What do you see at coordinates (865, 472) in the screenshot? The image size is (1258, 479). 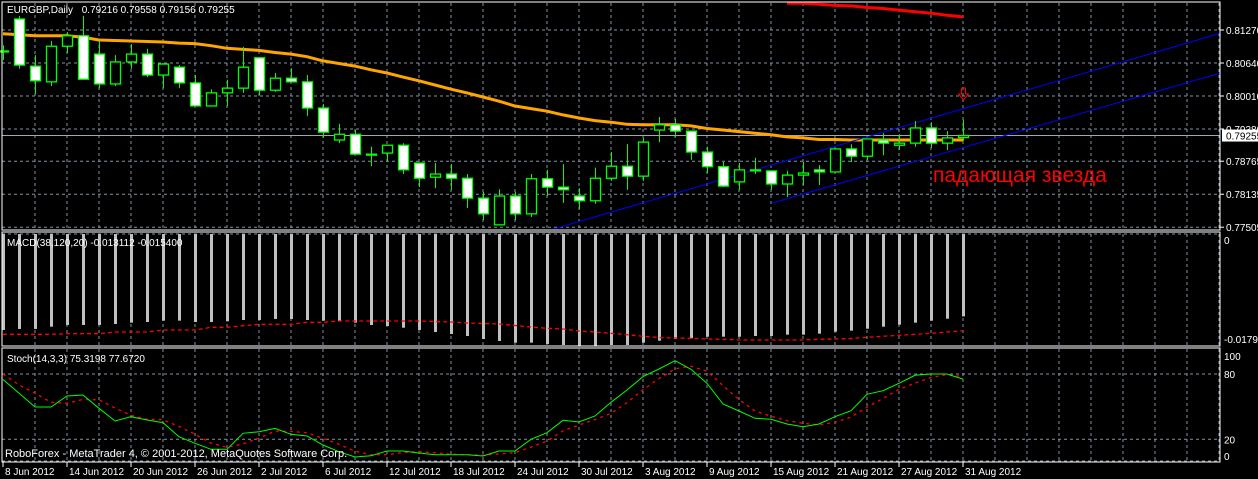 I see `time-axis-label: 21 Aug 2012` at bounding box center [865, 472].